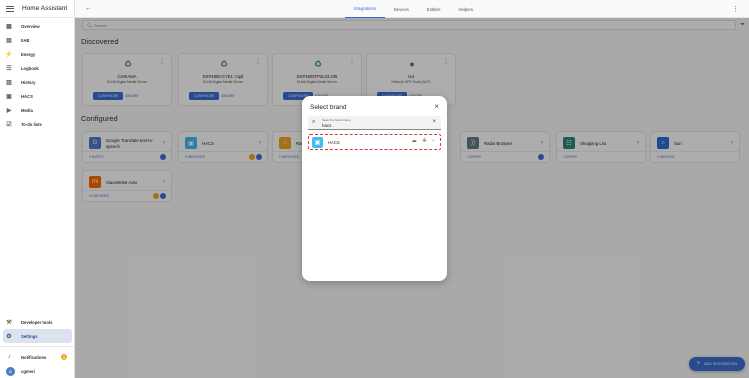 This screenshot has height=378, width=749. What do you see at coordinates (30, 68) in the screenshot?
I see `sidebar-item-label: Logbook` at bounding box center [30, 68].